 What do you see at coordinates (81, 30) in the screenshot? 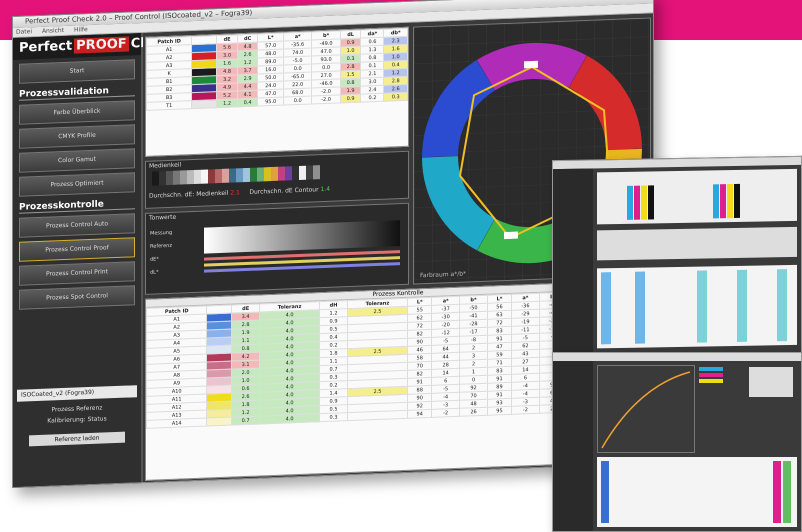
I see `menu-help: Hilfe` at bounding box center [81, 30].